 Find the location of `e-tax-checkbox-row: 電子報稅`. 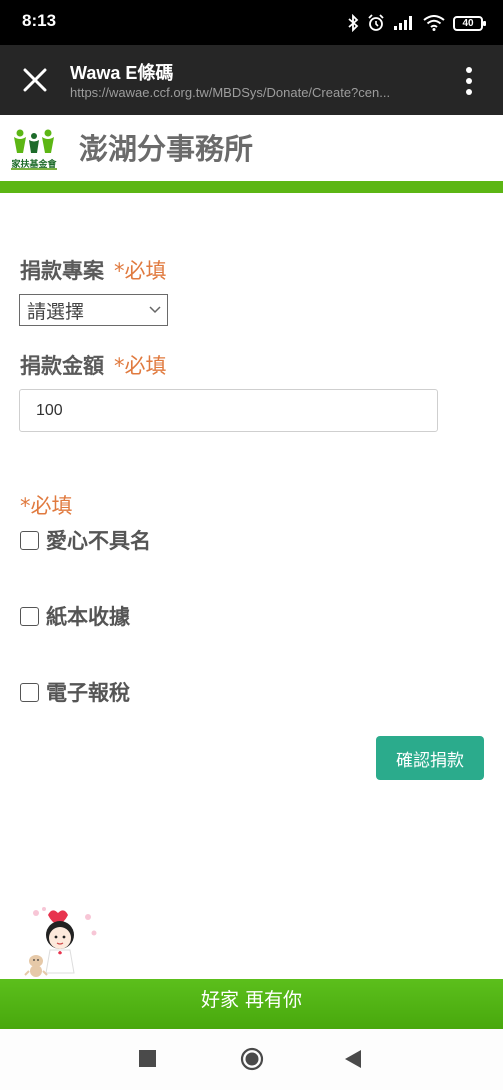

e-tax-checkbox-row: 電子報稅 is located at coordinates (75, 692).